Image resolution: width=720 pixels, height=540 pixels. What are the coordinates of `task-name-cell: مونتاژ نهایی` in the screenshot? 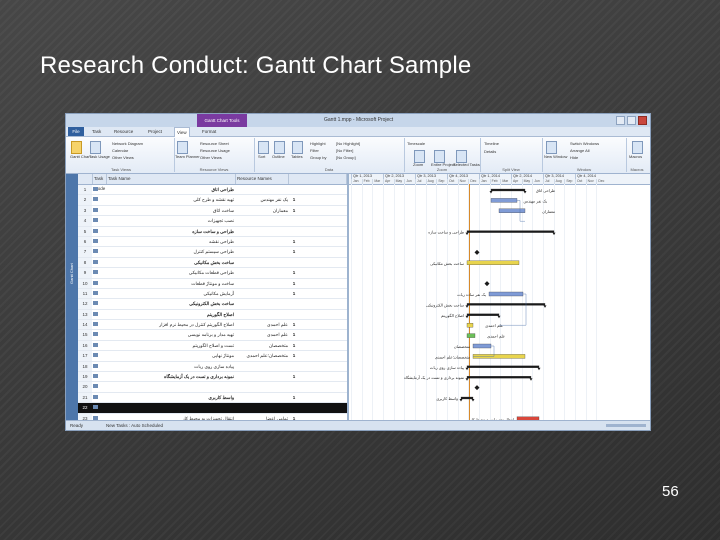 It's located at (170, 355).